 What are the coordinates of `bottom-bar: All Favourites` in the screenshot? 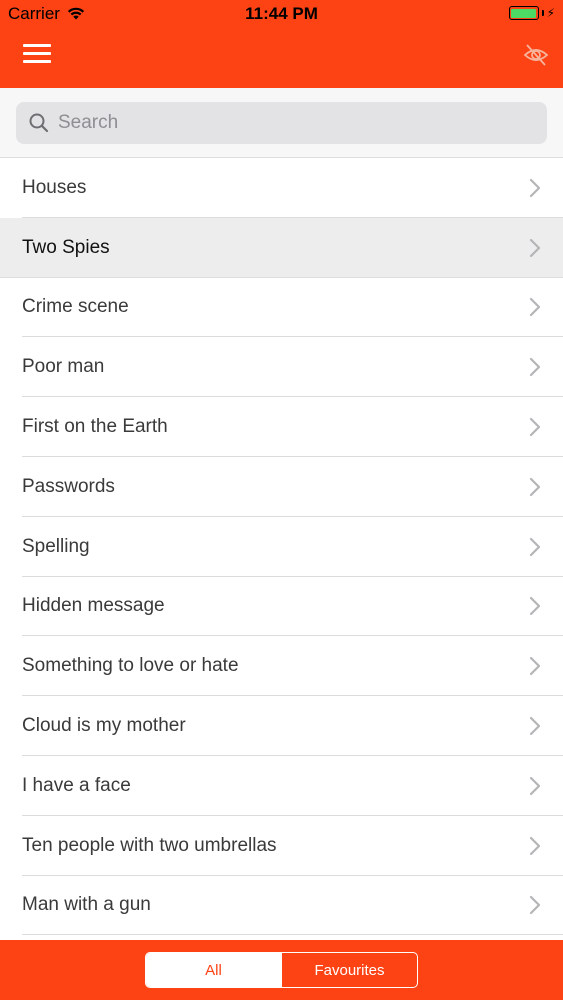 It's located at (281, 970).